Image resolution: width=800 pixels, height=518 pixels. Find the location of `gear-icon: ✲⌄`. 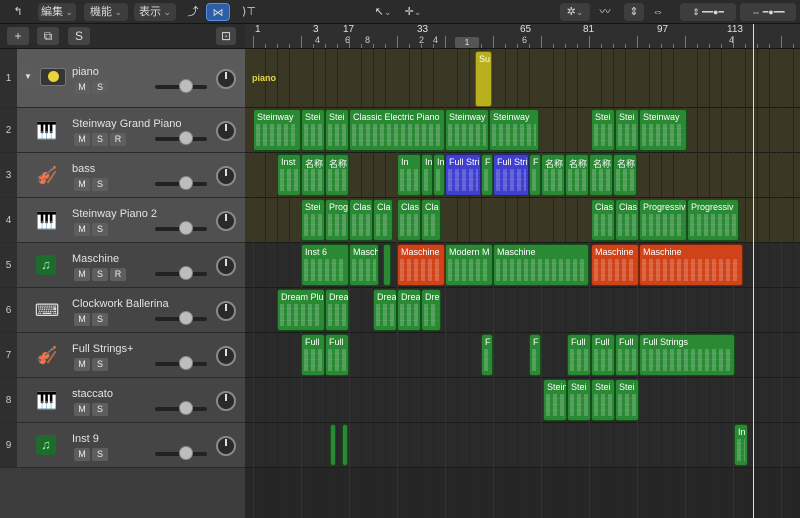

gear-icon: ✲⌄ is located at coordinates (575, 12).